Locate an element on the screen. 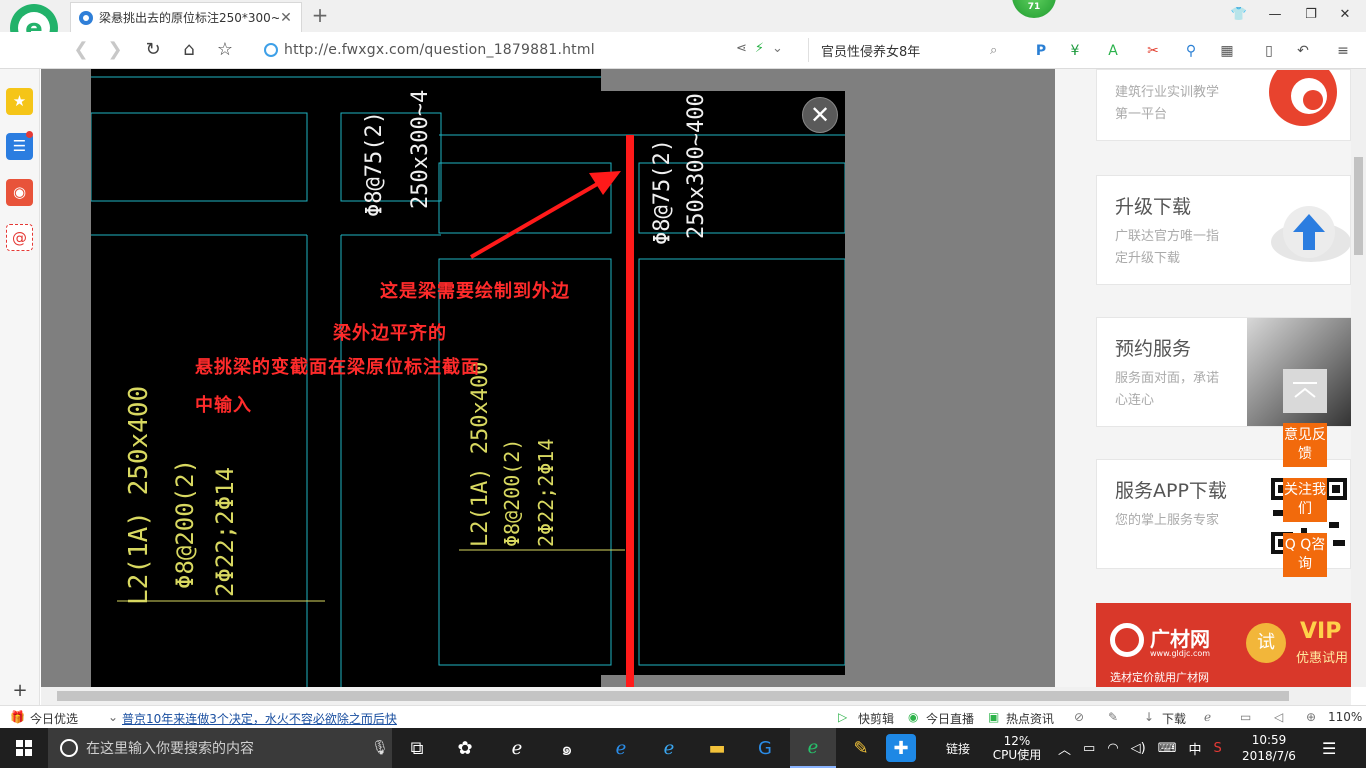  accelerate-icon: ⊘ is located at coordinates (1079, 717).